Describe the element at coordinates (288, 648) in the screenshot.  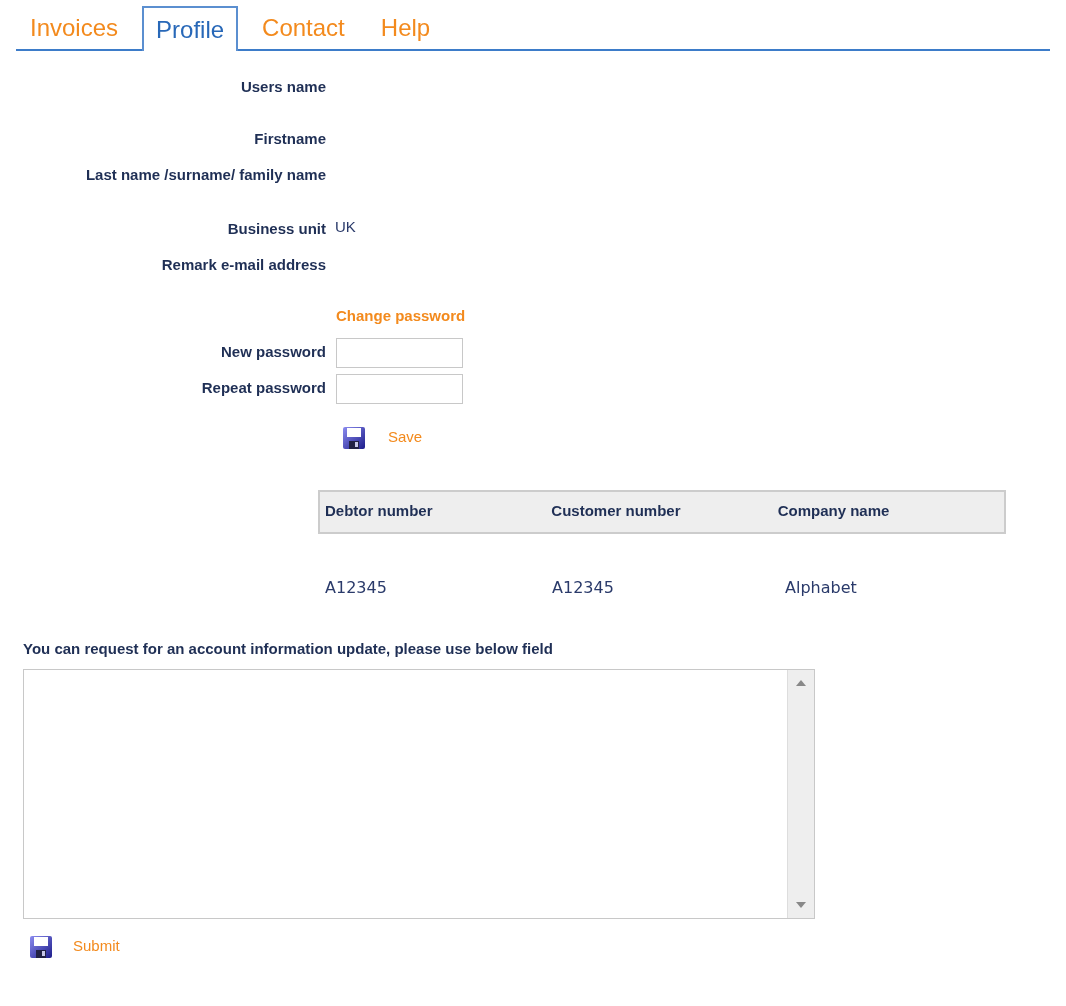
I see `request-instructions: You can request for an account information update, please use below field` at that location.